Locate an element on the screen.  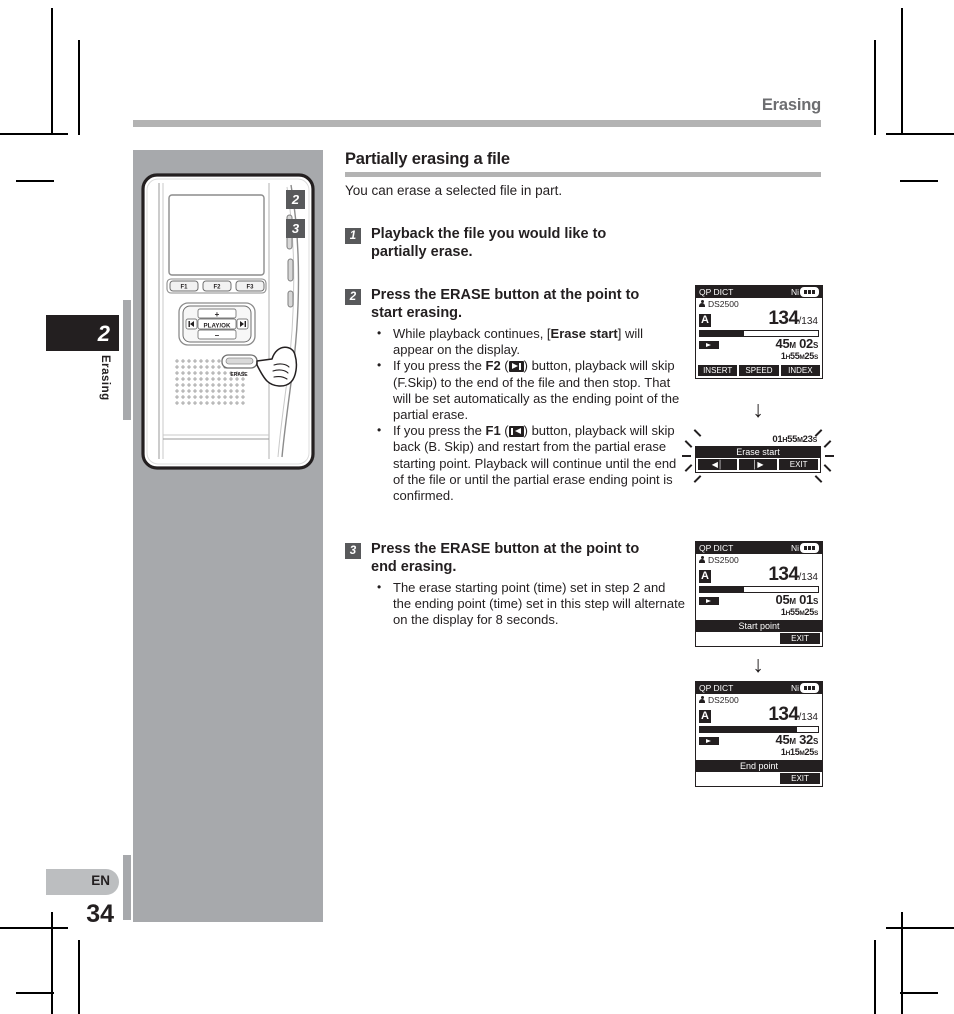
svg-text: F3 is located at coordinates (250, 288).